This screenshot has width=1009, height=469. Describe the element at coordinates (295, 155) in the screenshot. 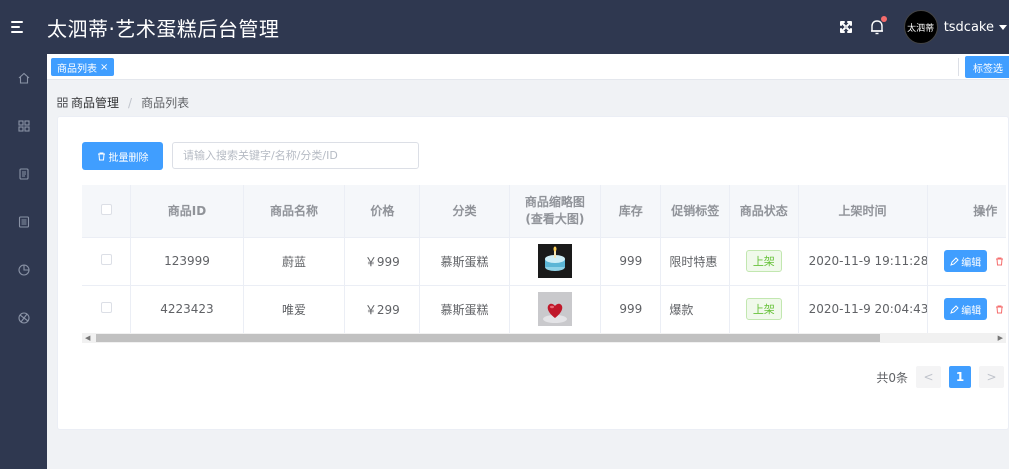

I see `search-input` at that location.